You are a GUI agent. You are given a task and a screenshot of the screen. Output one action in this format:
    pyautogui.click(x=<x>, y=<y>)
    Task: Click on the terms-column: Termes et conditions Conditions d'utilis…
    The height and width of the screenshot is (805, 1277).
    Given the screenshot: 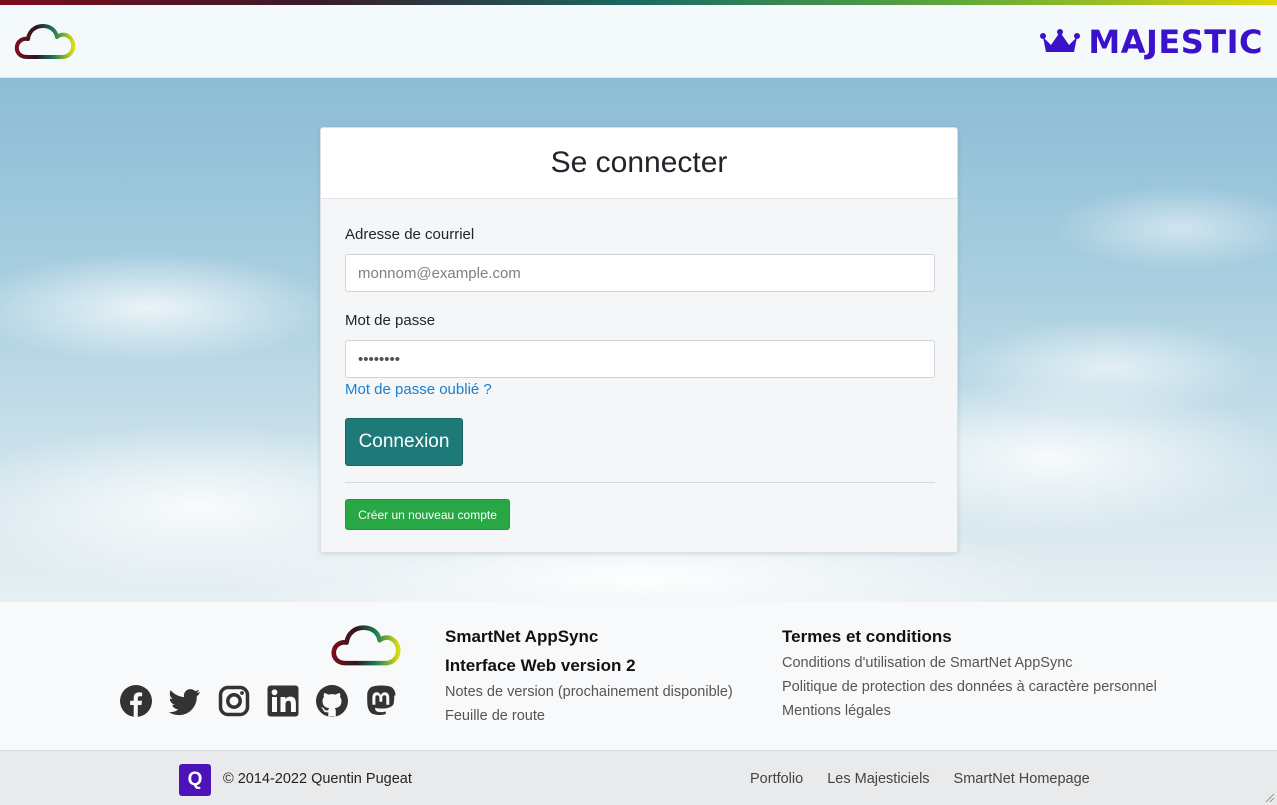 What is the action you would take?
    pyautogui.click(x=969, y=672)
    